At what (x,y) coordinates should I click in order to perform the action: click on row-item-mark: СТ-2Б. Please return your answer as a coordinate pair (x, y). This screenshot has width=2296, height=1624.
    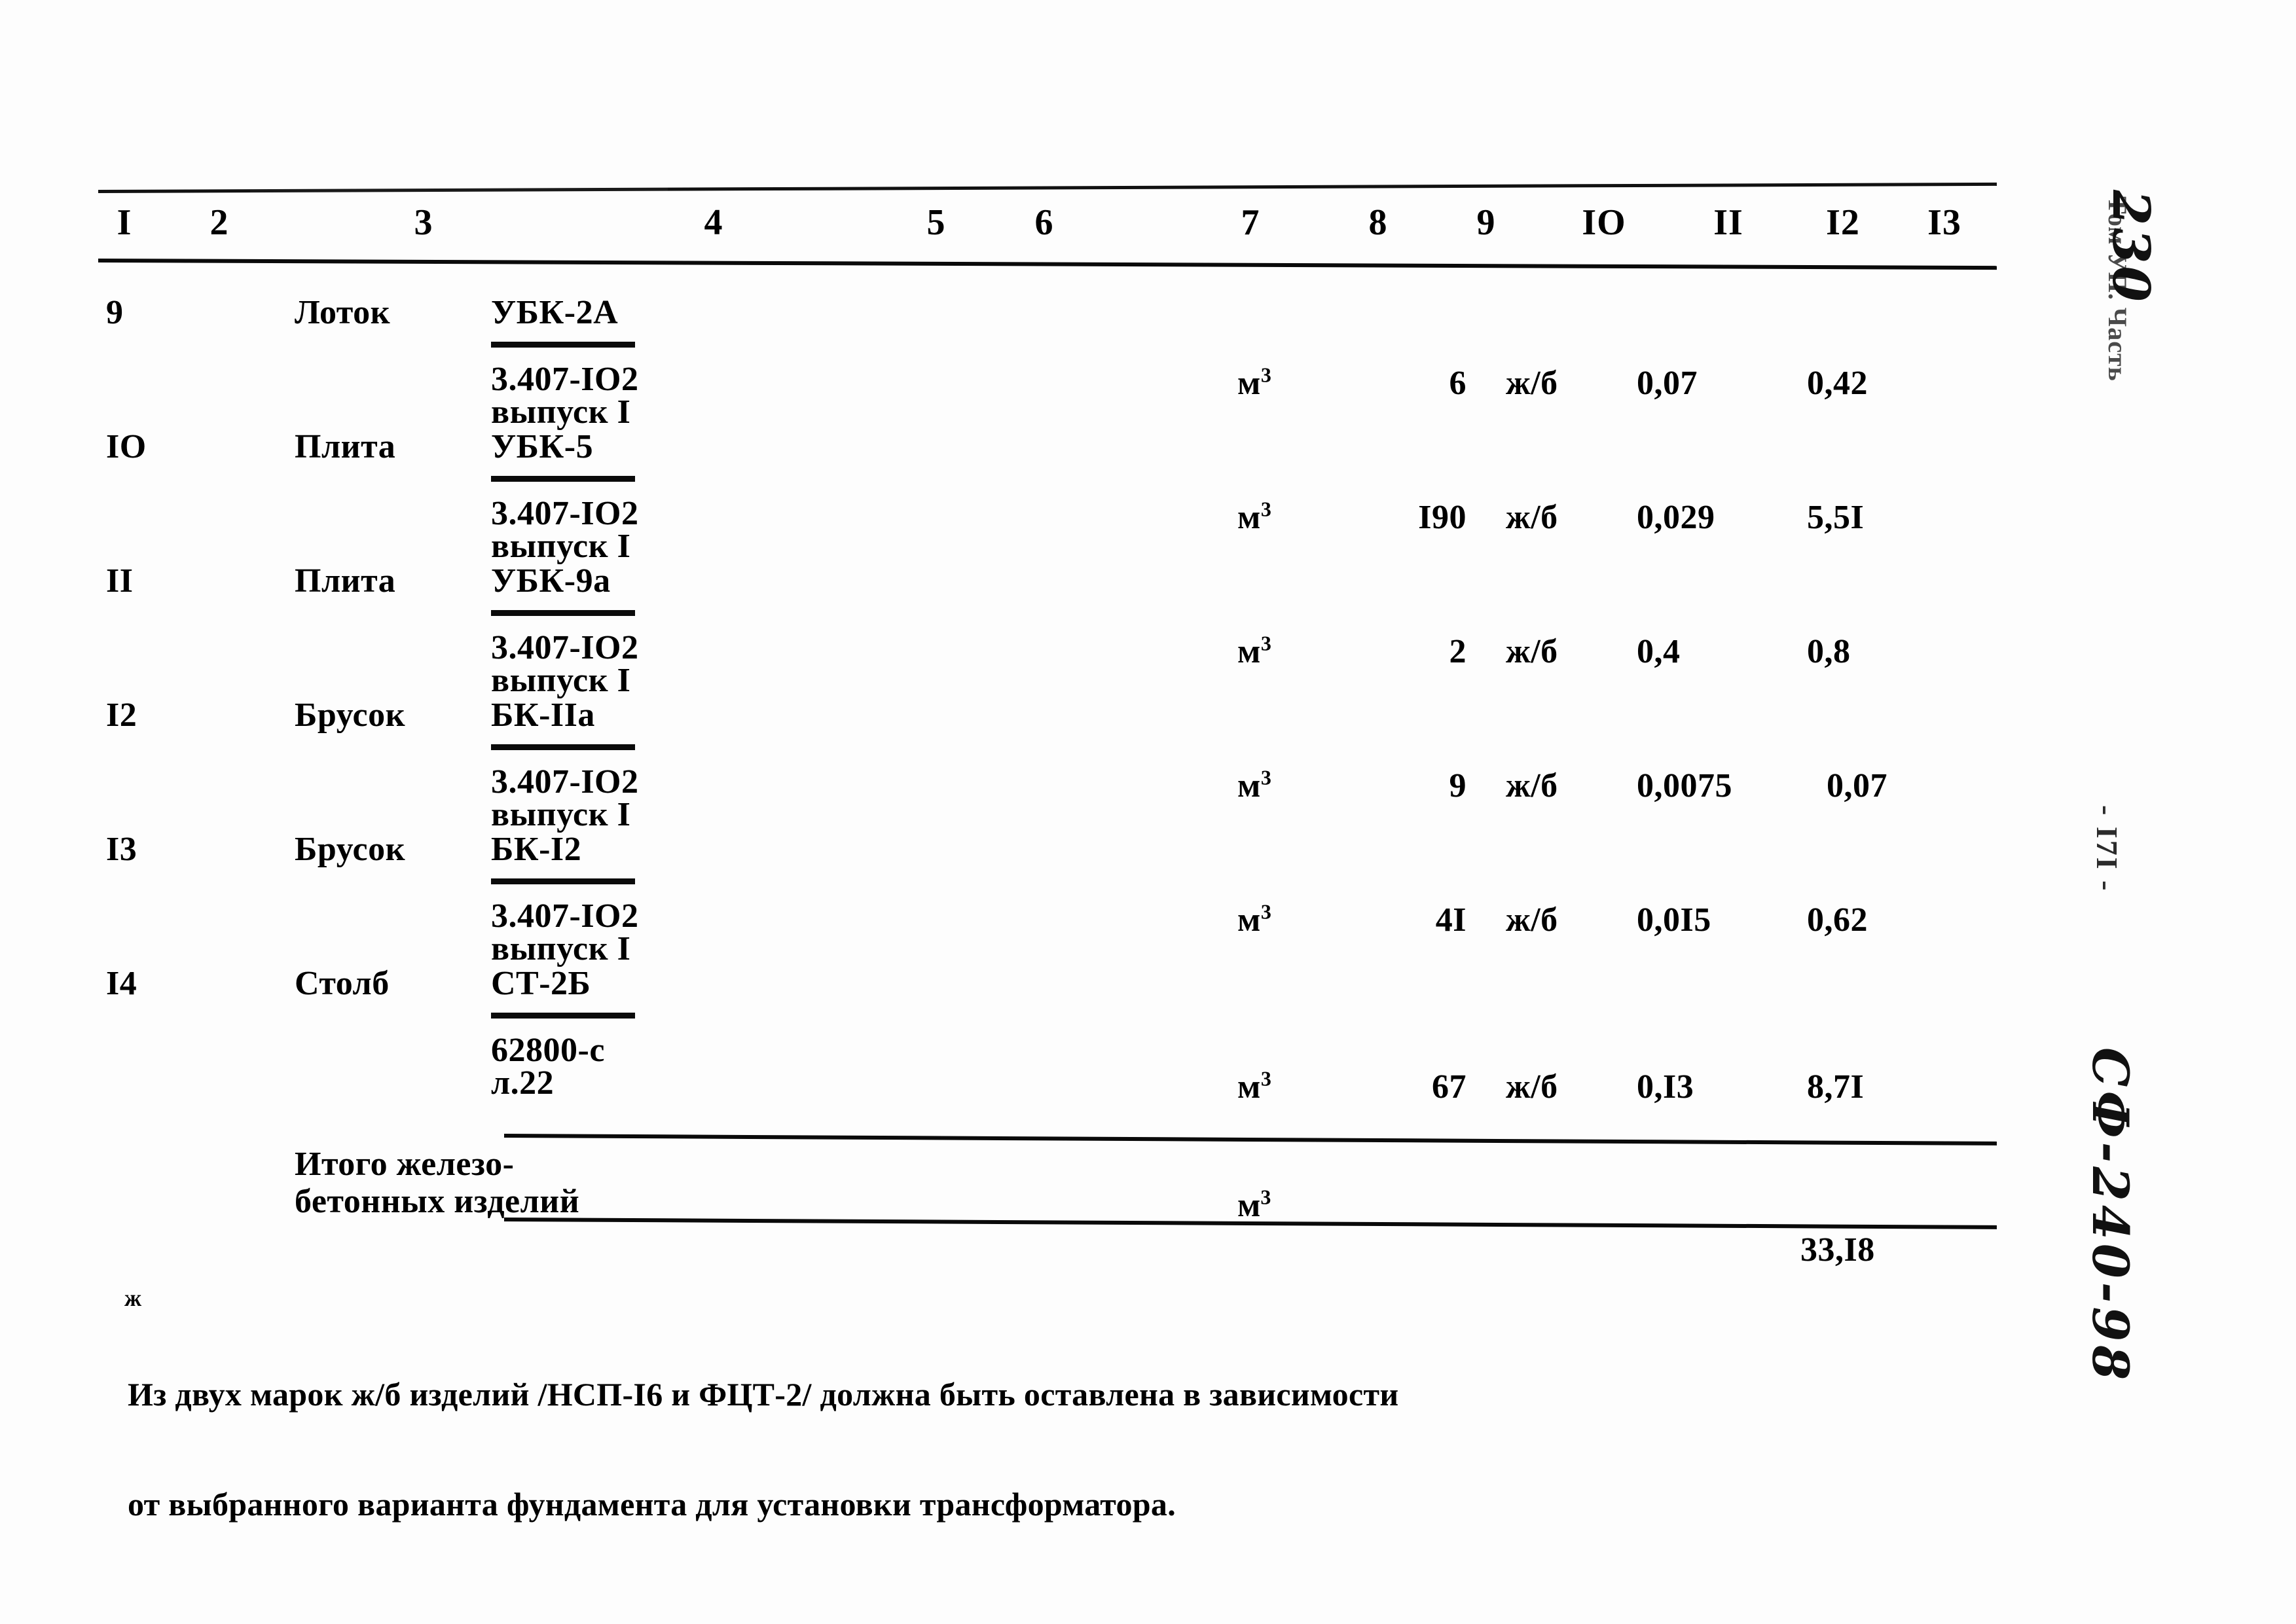
    Looking at the image, I should click on (541, 983).